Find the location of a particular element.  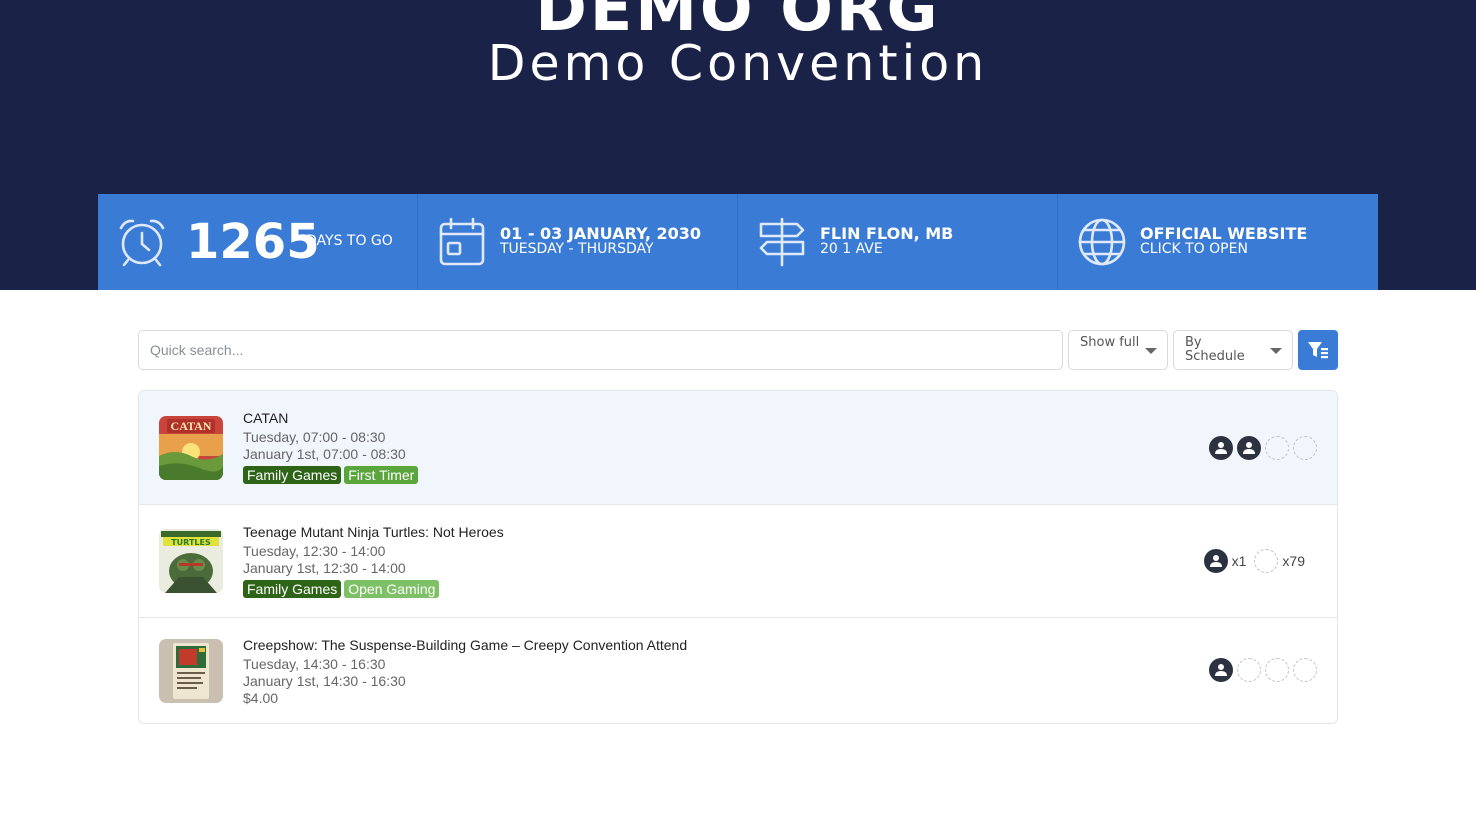

svg-text: CATAN is located at coordinates (191, 426).